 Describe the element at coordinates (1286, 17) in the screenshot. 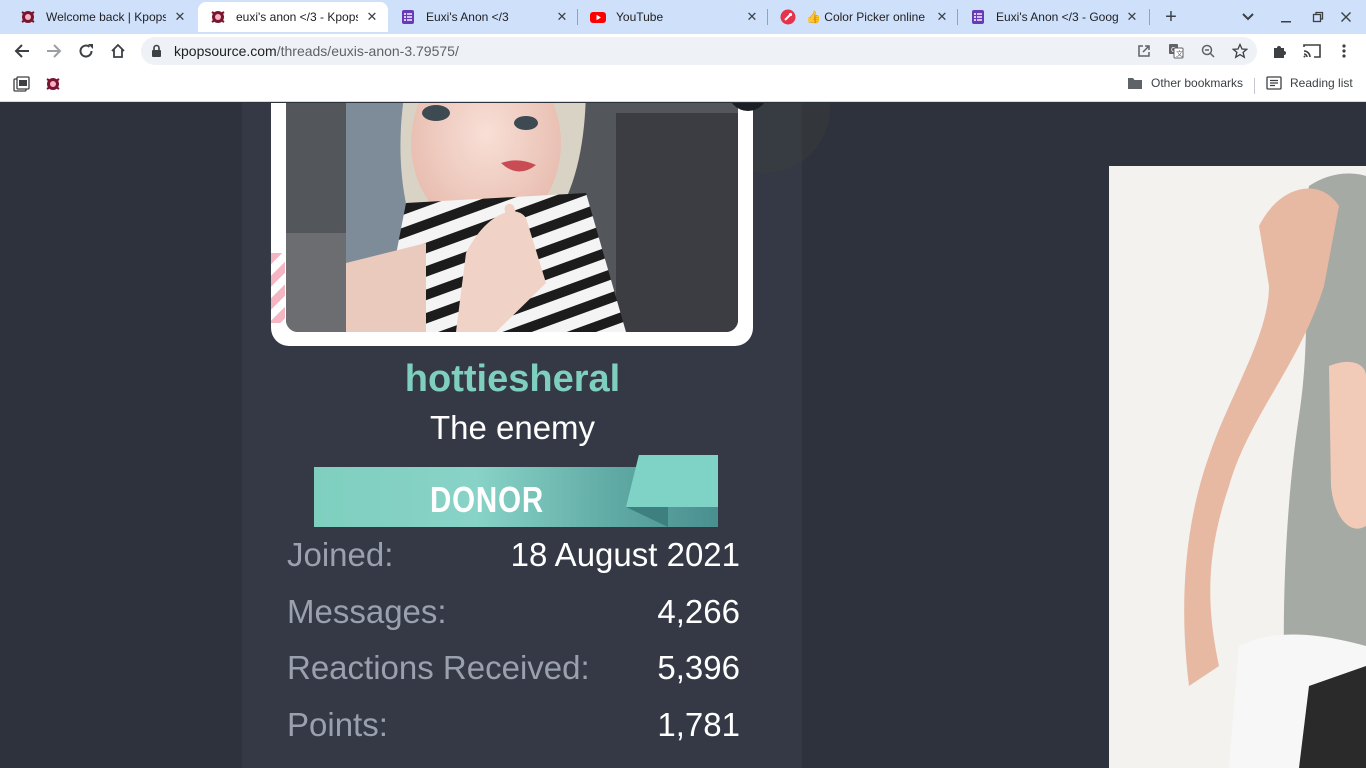

I see `minimize-window-icon` at that location.